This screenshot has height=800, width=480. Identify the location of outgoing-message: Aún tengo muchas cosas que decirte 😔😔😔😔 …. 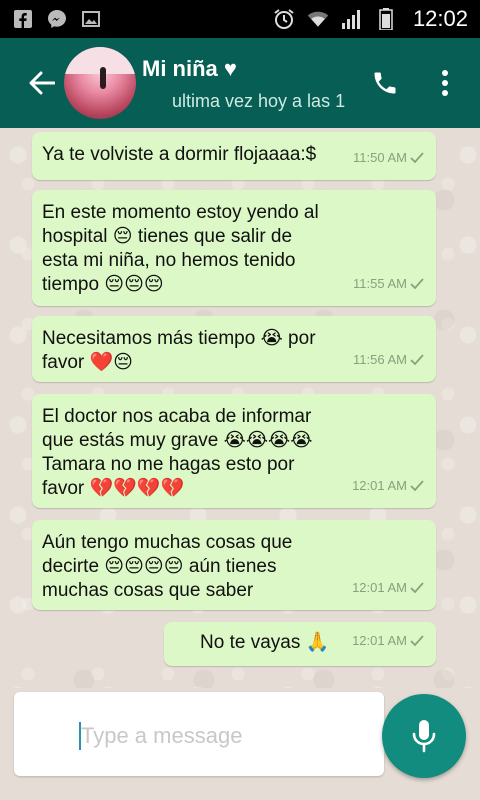
(234, 565).